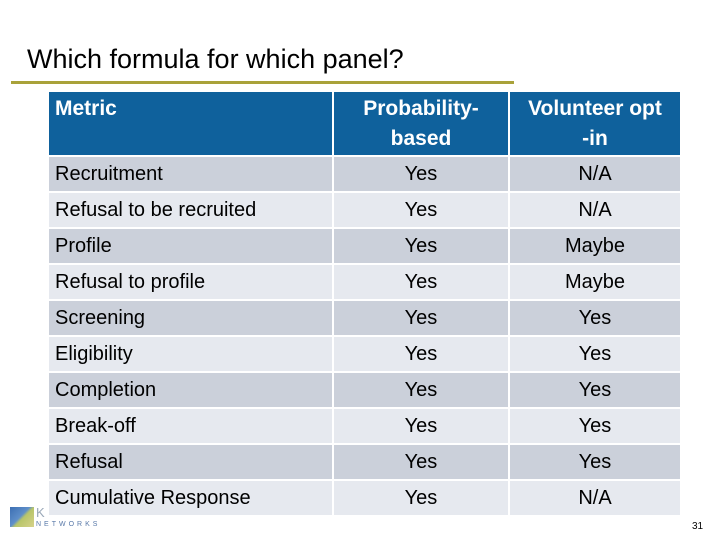 This screenshot has width=720, height=540. I want to click on page-number: 31, so click(698, 526).